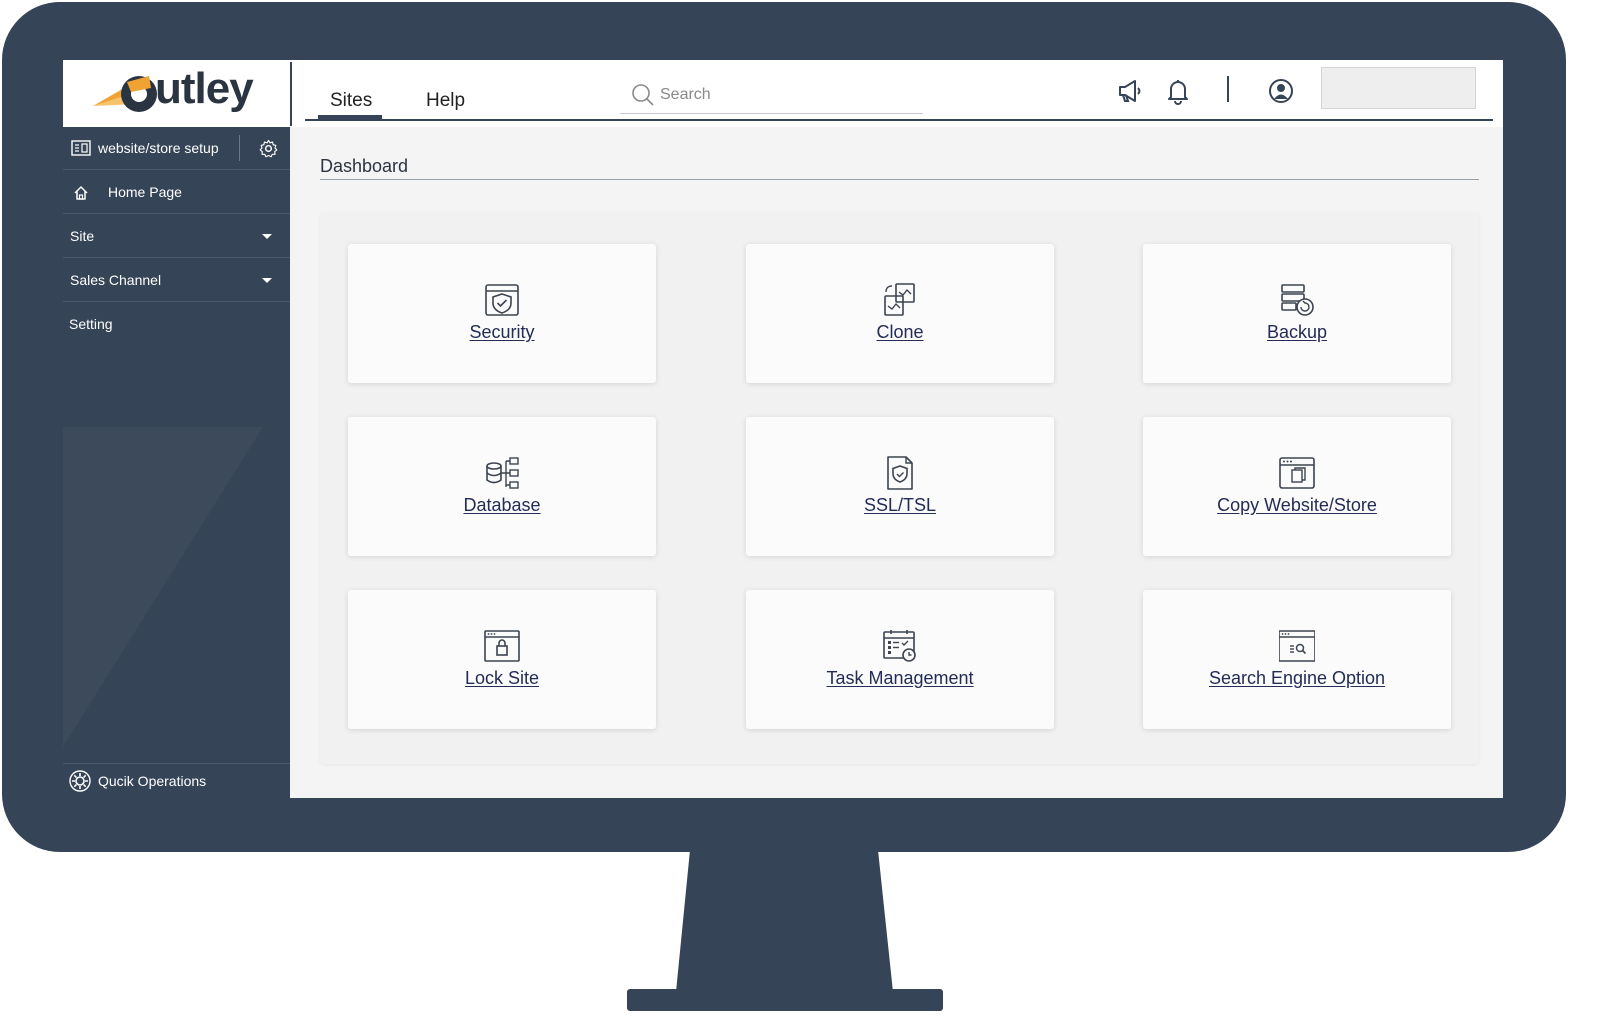  I want to click on sidebar-setup-label: website/store setup, so click(158, 148).